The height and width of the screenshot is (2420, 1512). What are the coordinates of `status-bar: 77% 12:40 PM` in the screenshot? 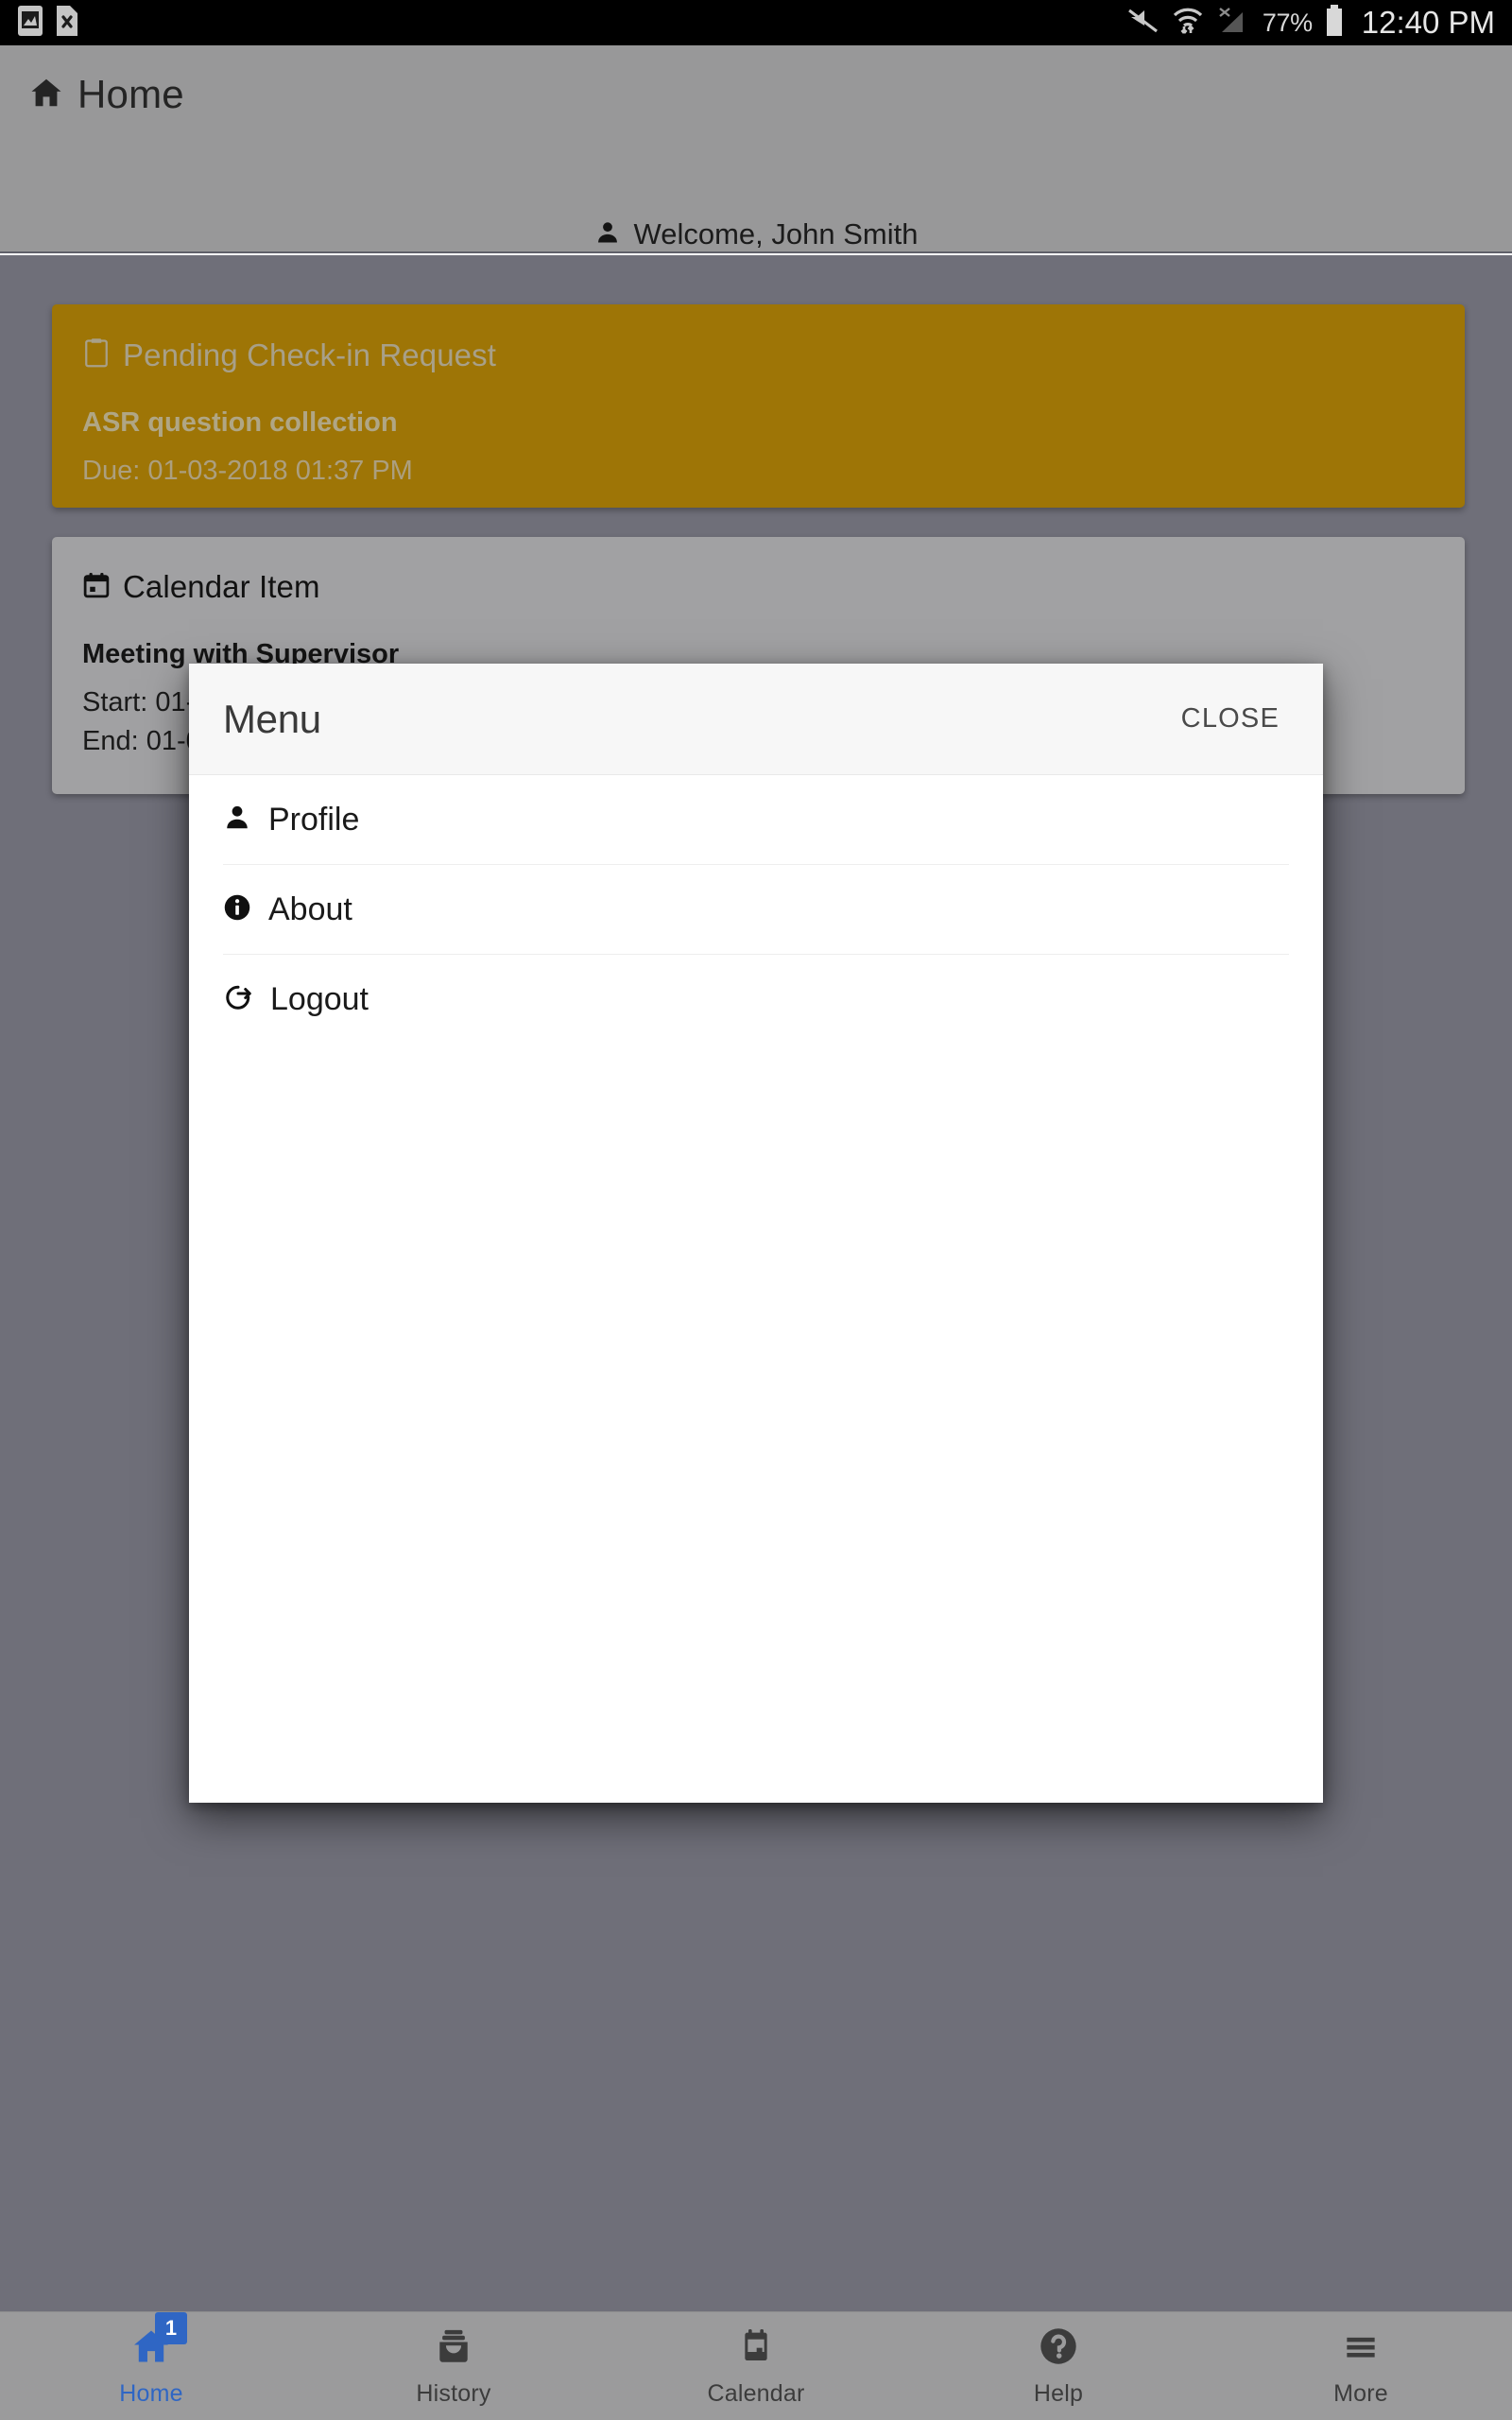 It's located at (756, 22).